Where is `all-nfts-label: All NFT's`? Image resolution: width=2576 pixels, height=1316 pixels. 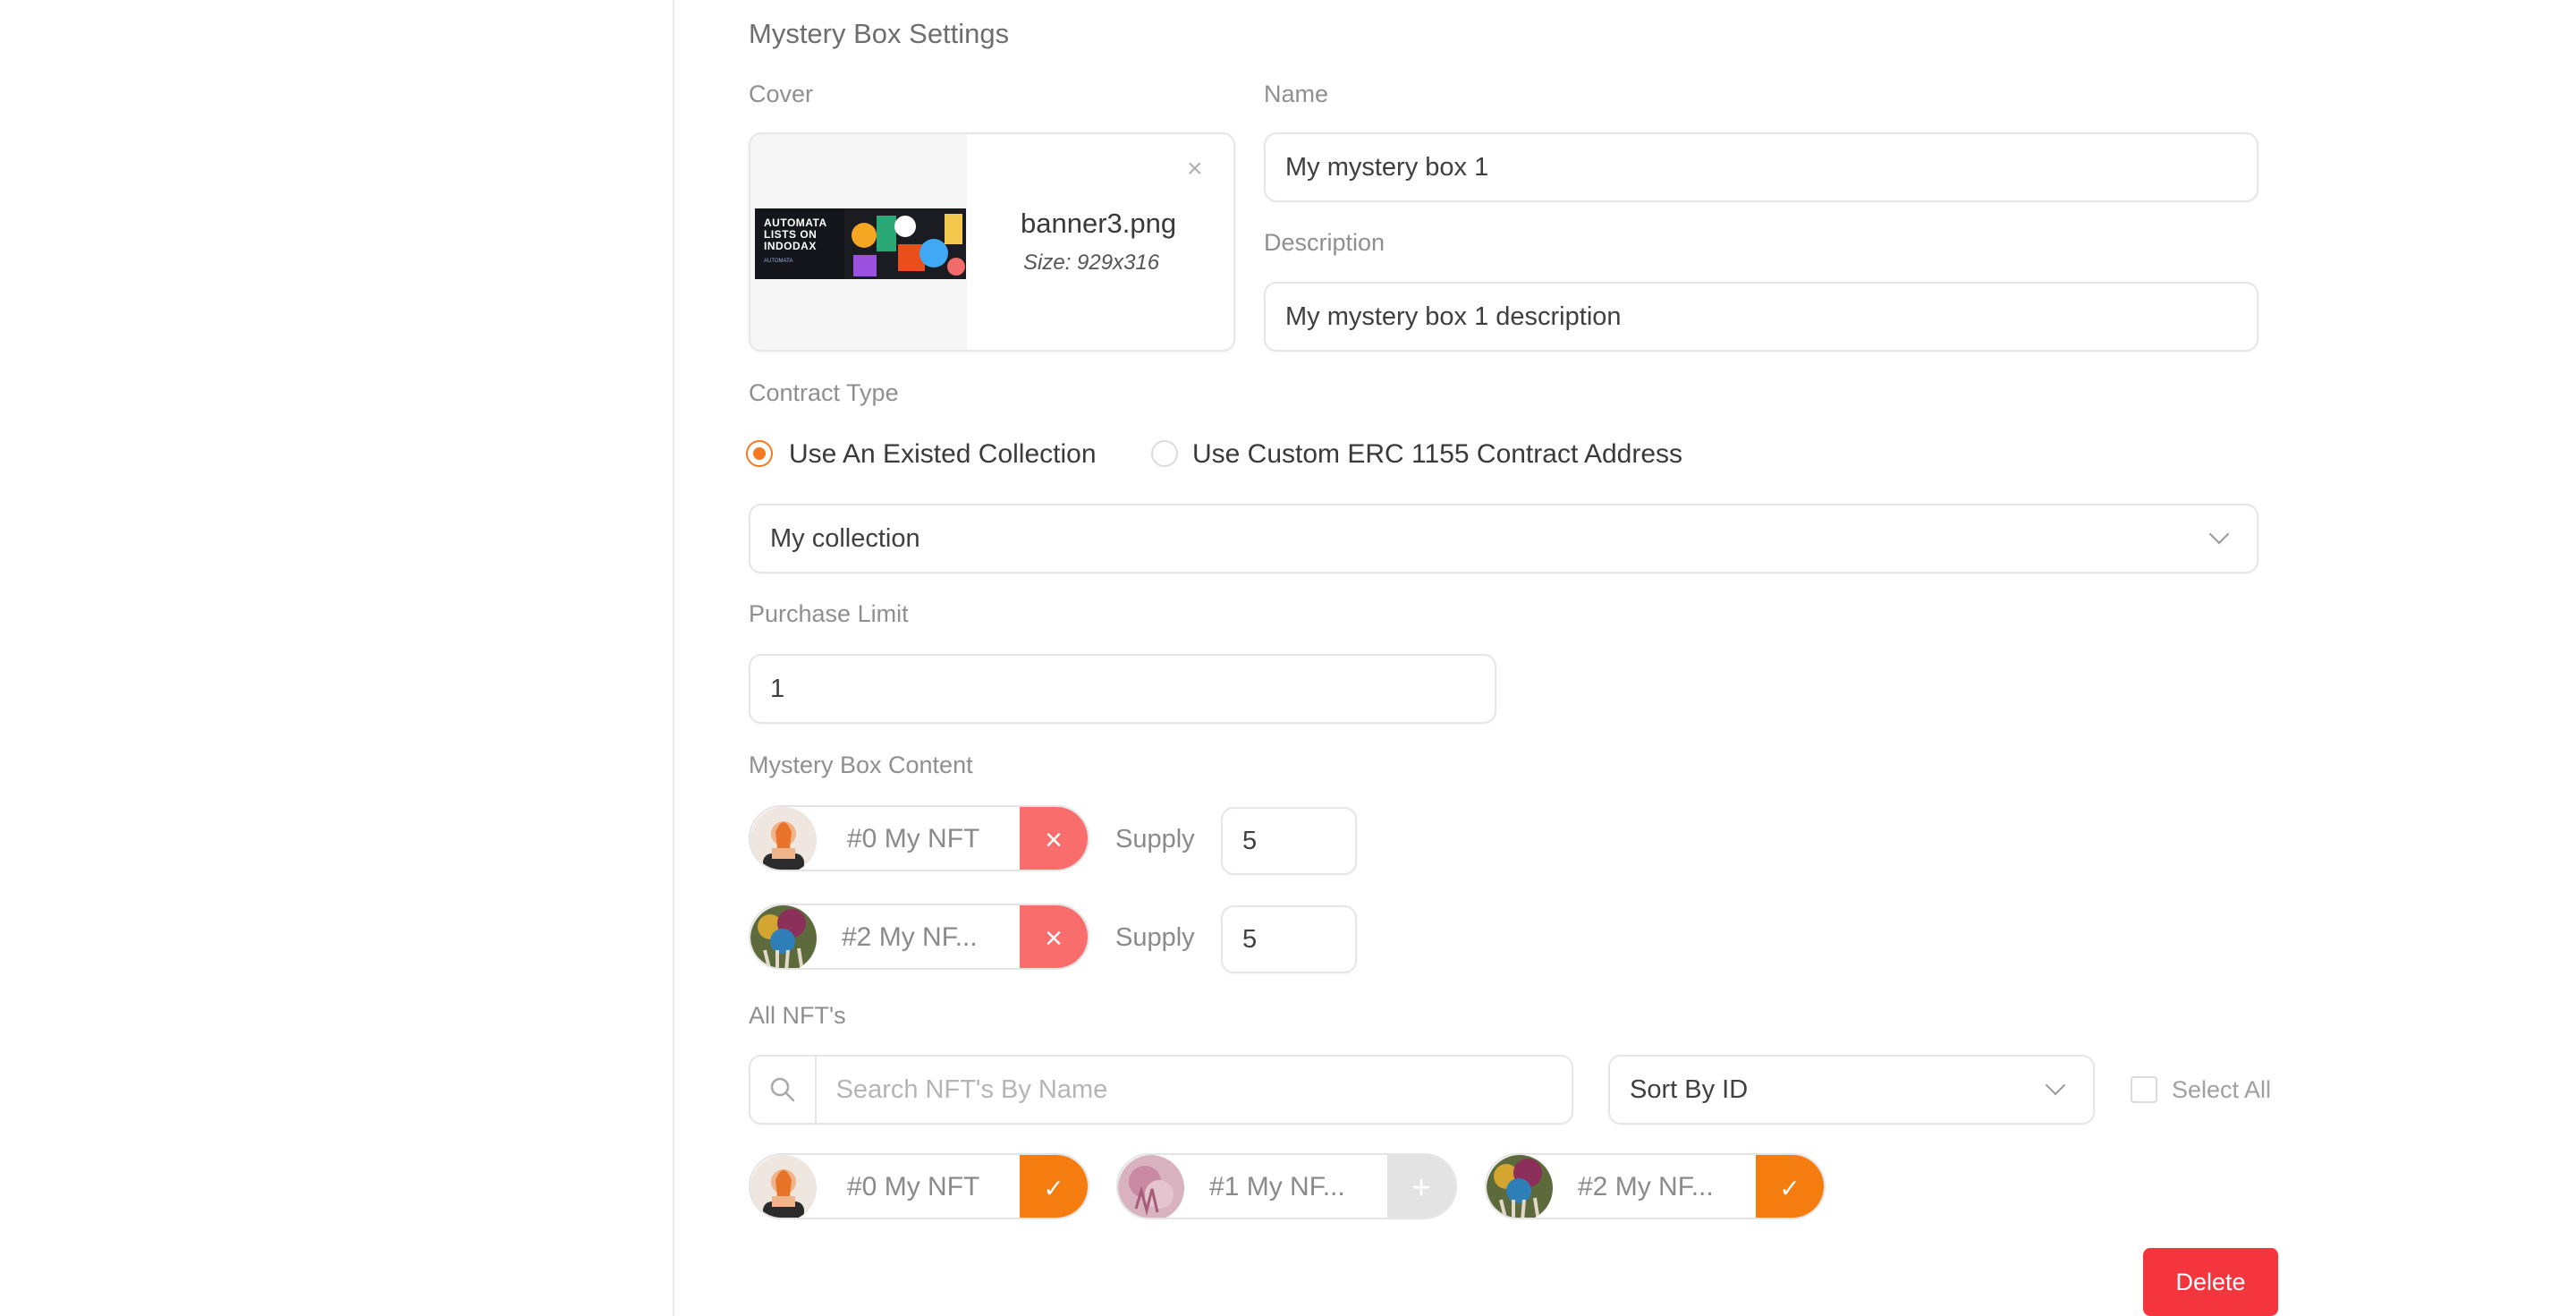
all-nfts-label: All NFT's is located at coordinates (797, 1015).